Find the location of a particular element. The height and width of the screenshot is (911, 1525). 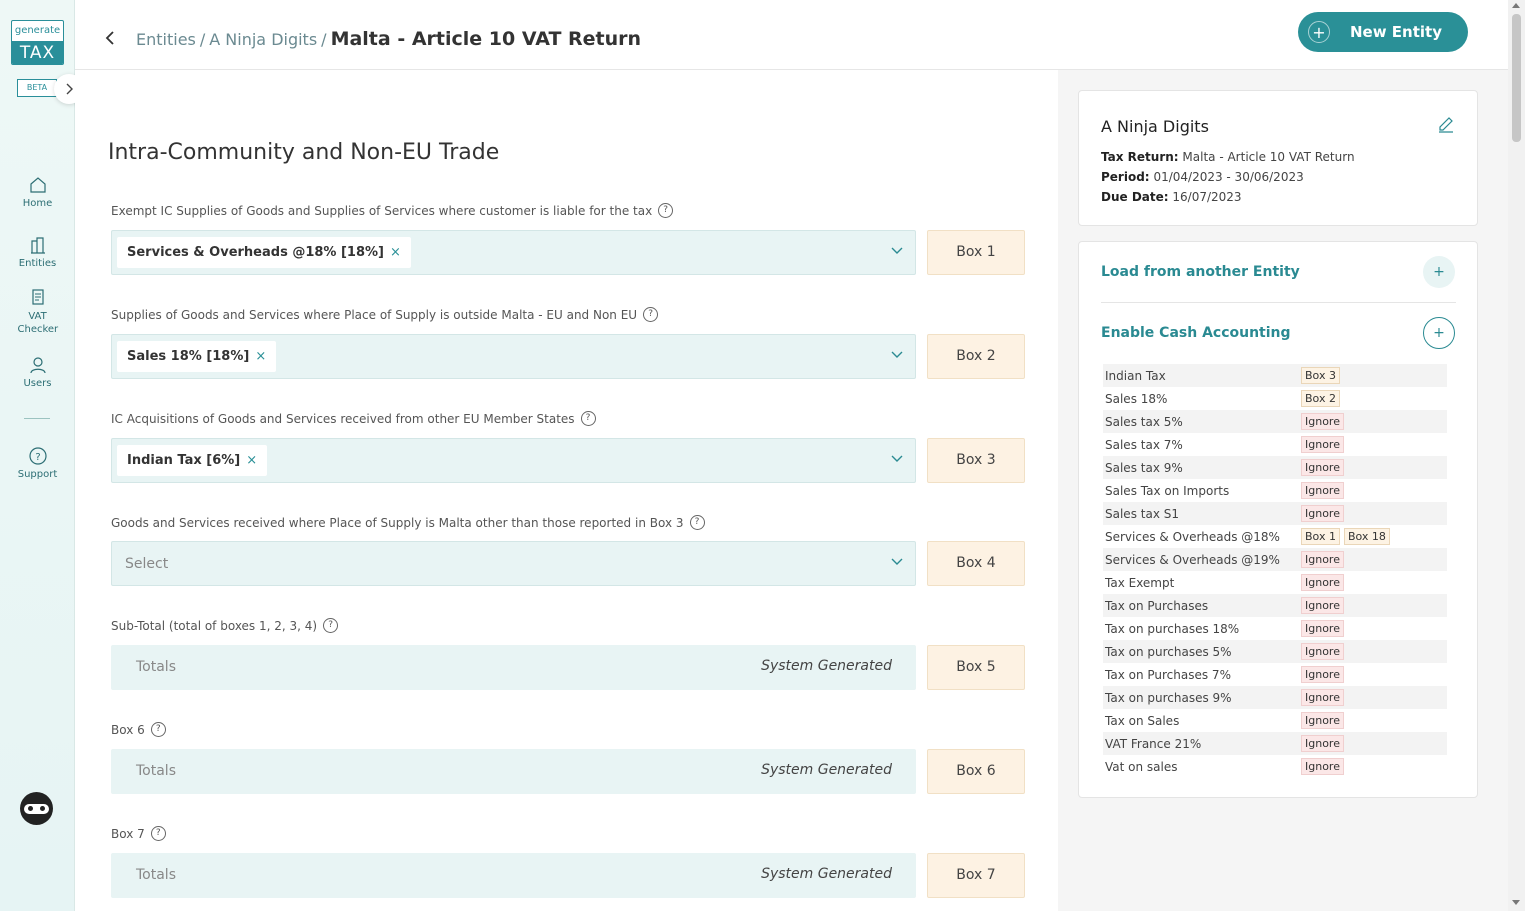

box3-select: Indian Tax [6%] × is located at coordinates (513, 460).